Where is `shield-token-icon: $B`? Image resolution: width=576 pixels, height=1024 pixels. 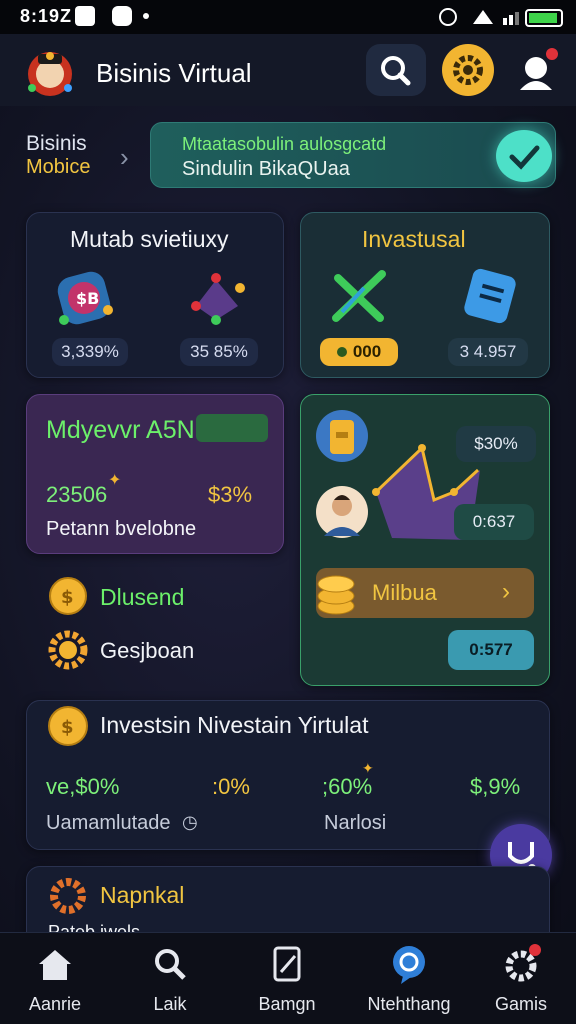 shield-token-icon: $B is located at coordinates (85, 298).